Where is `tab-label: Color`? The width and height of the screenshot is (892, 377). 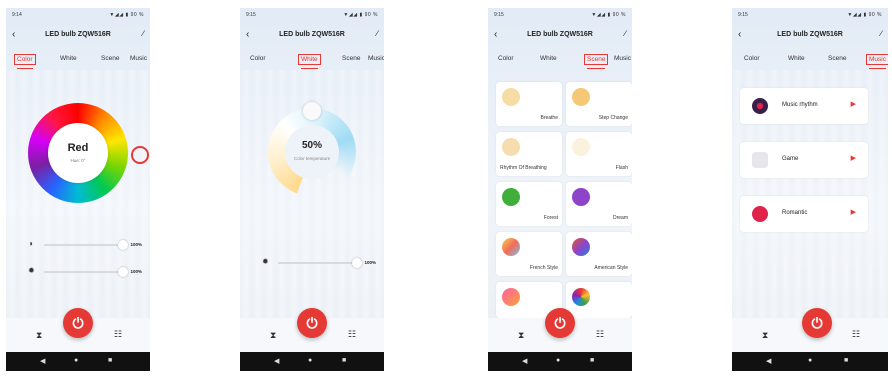
tab-label: Color is located at coordinates (25, 59).